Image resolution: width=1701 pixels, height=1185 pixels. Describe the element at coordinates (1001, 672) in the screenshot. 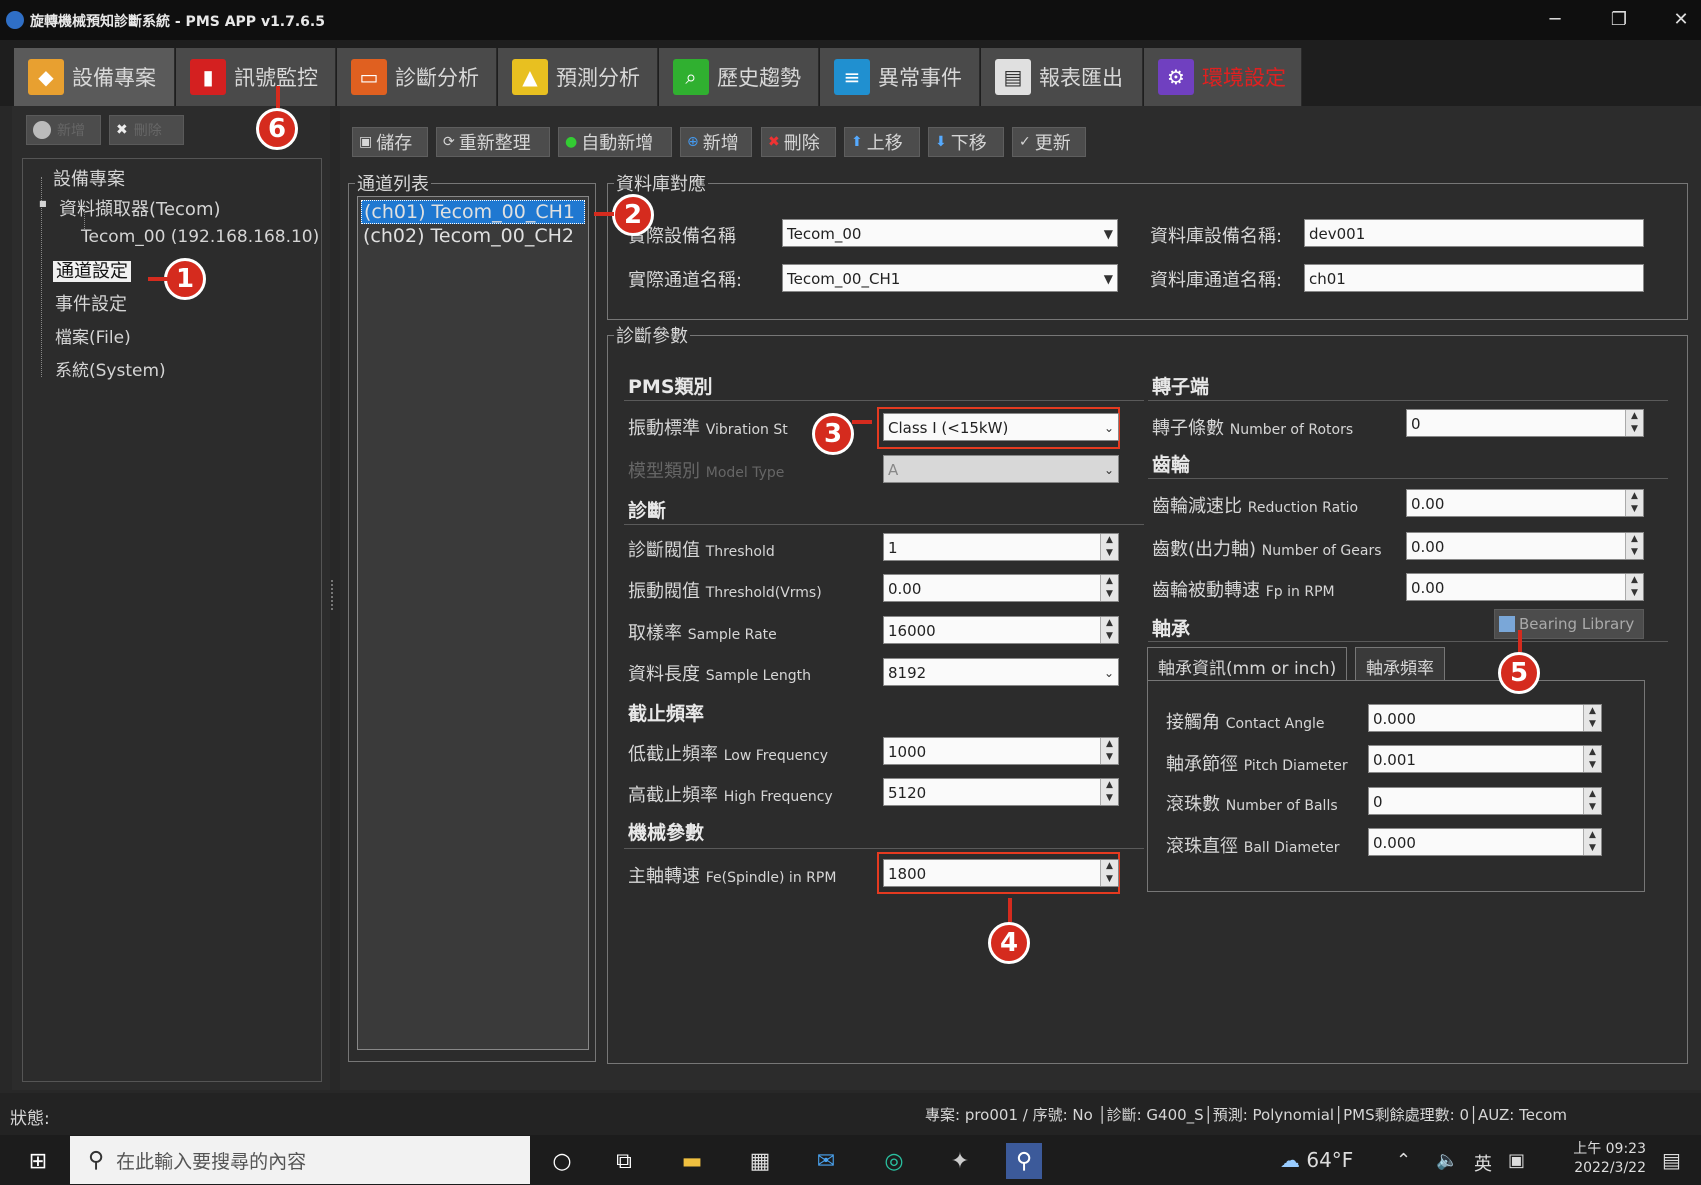

I see `sample-length-select: 8192 ⌄` at that location.